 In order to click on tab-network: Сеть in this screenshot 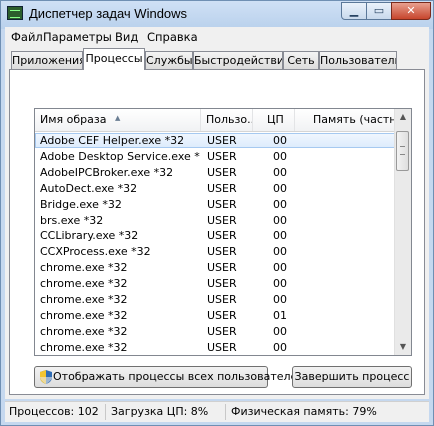, I will do `click(301, 60)`.